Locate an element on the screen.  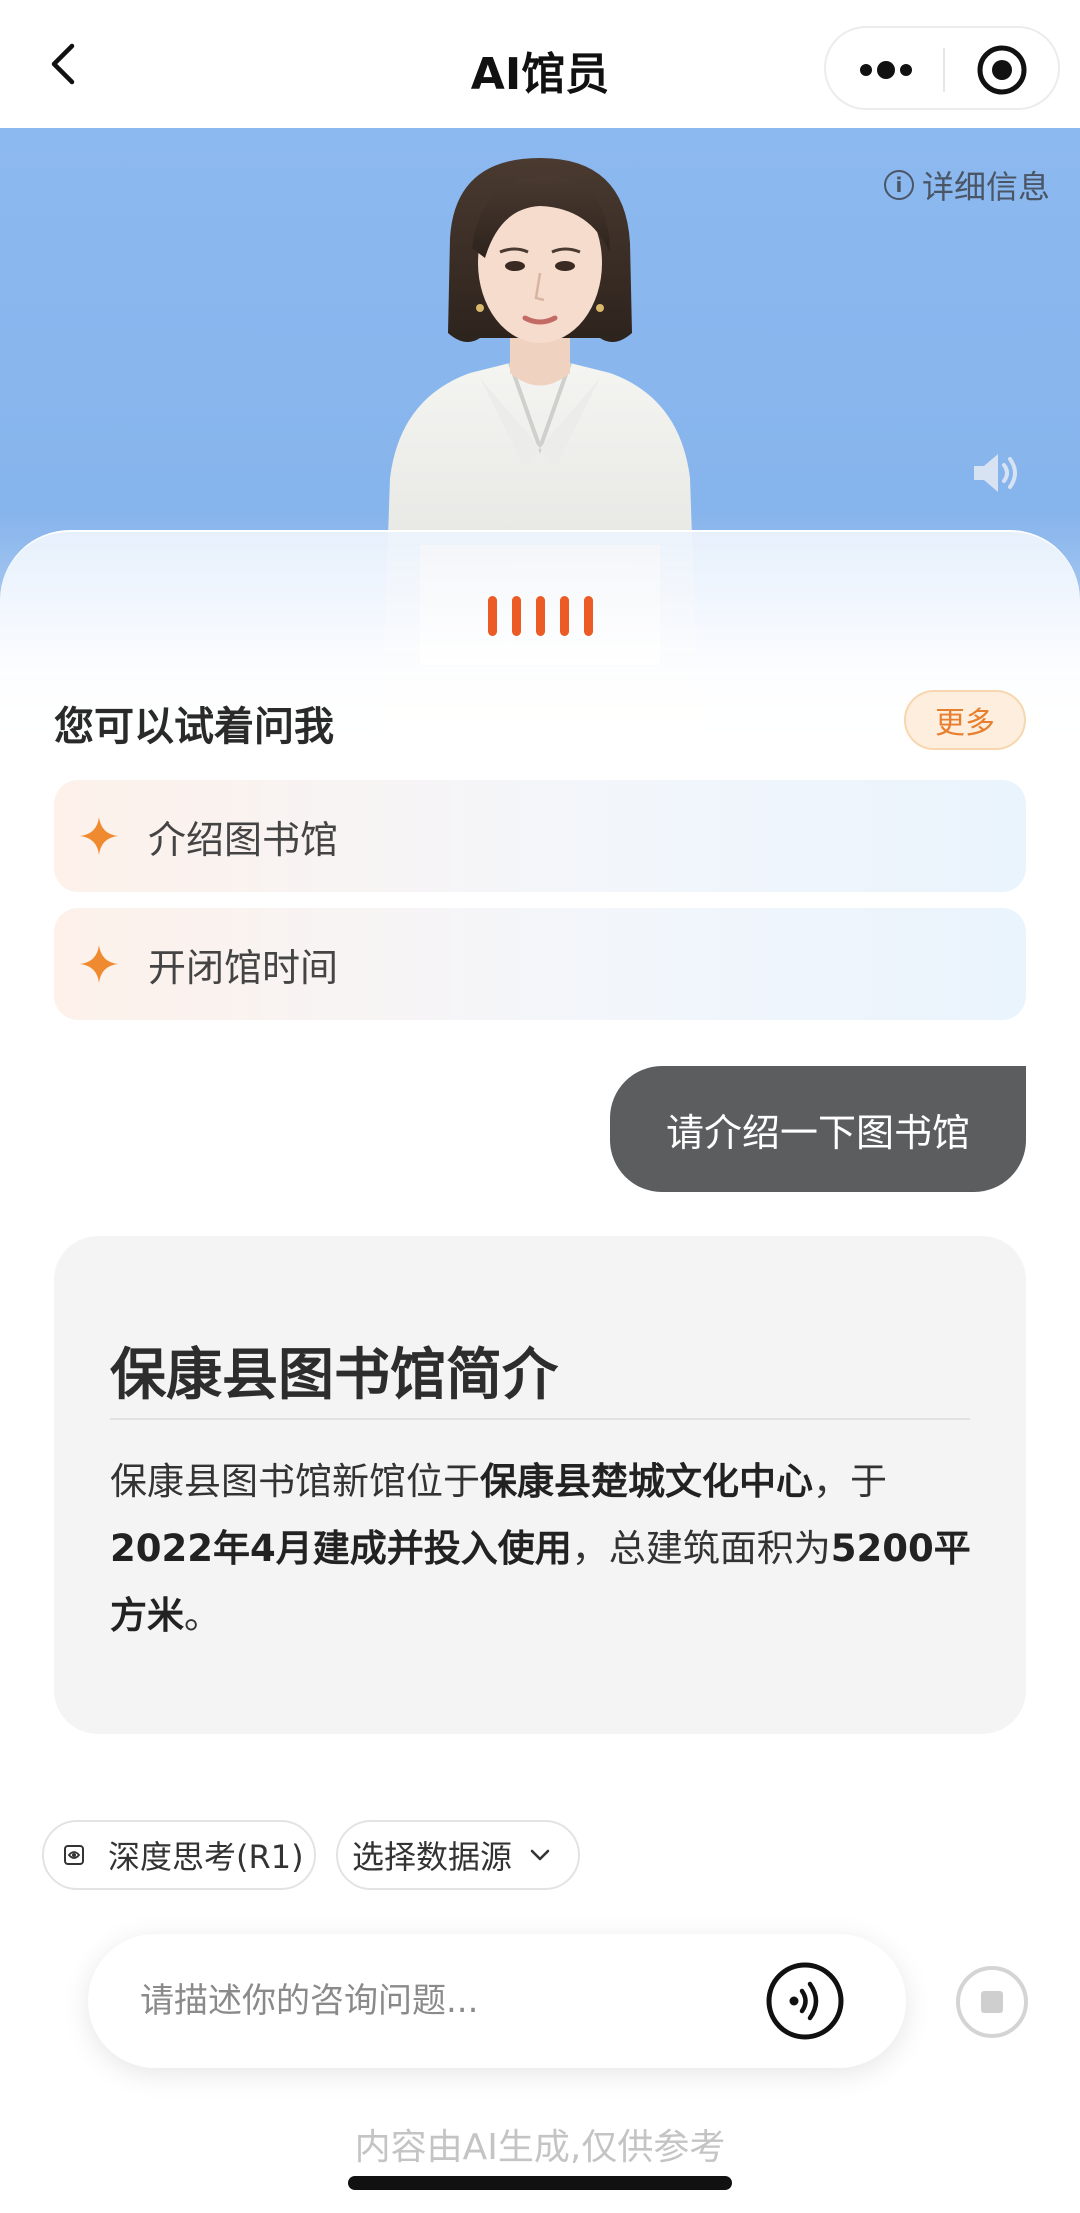
capsule-divider is located at coordinates (944, 70).